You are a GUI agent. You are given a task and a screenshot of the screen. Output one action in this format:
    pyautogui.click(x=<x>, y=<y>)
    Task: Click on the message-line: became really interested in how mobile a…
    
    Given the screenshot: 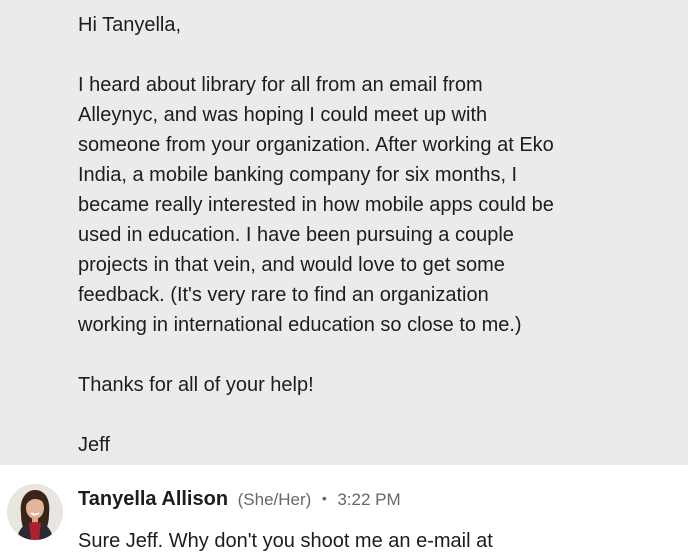 What is the action you would take?
    pyautogui.click(x=316, y=205)
    